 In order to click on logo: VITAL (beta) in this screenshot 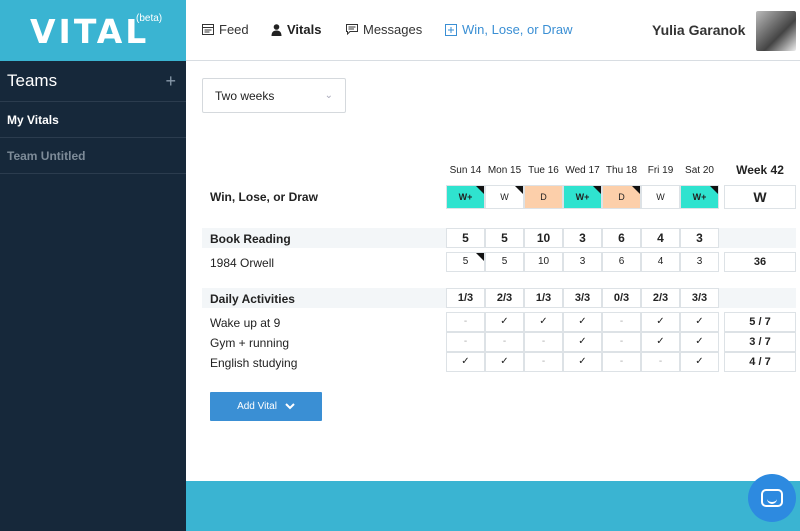, I will do `click(93, 30)`.